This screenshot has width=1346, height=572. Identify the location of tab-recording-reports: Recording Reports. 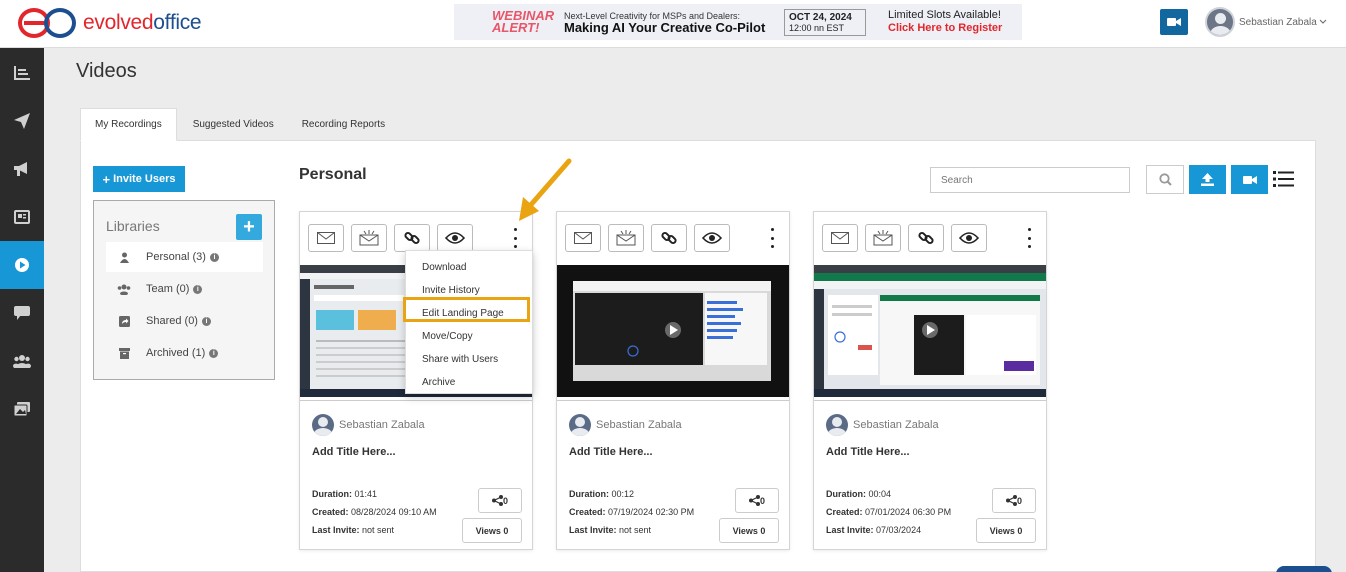
(343, 124).